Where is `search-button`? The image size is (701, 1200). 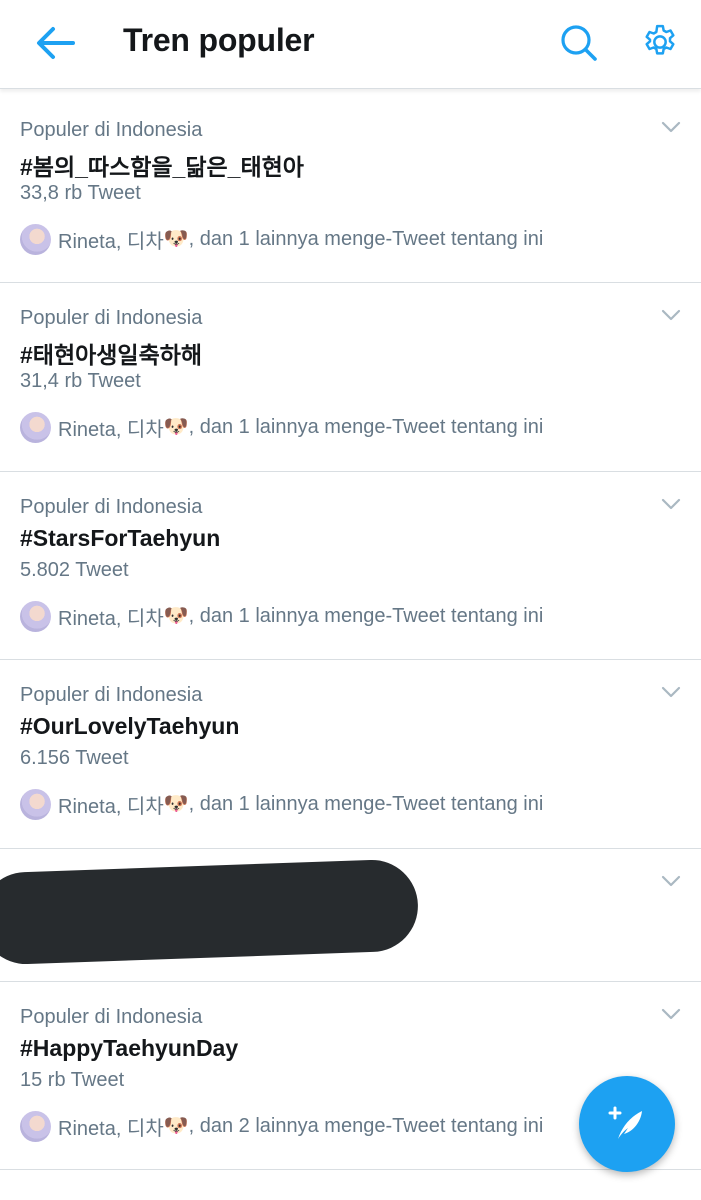 search-button is located at coordinates (579, 43).